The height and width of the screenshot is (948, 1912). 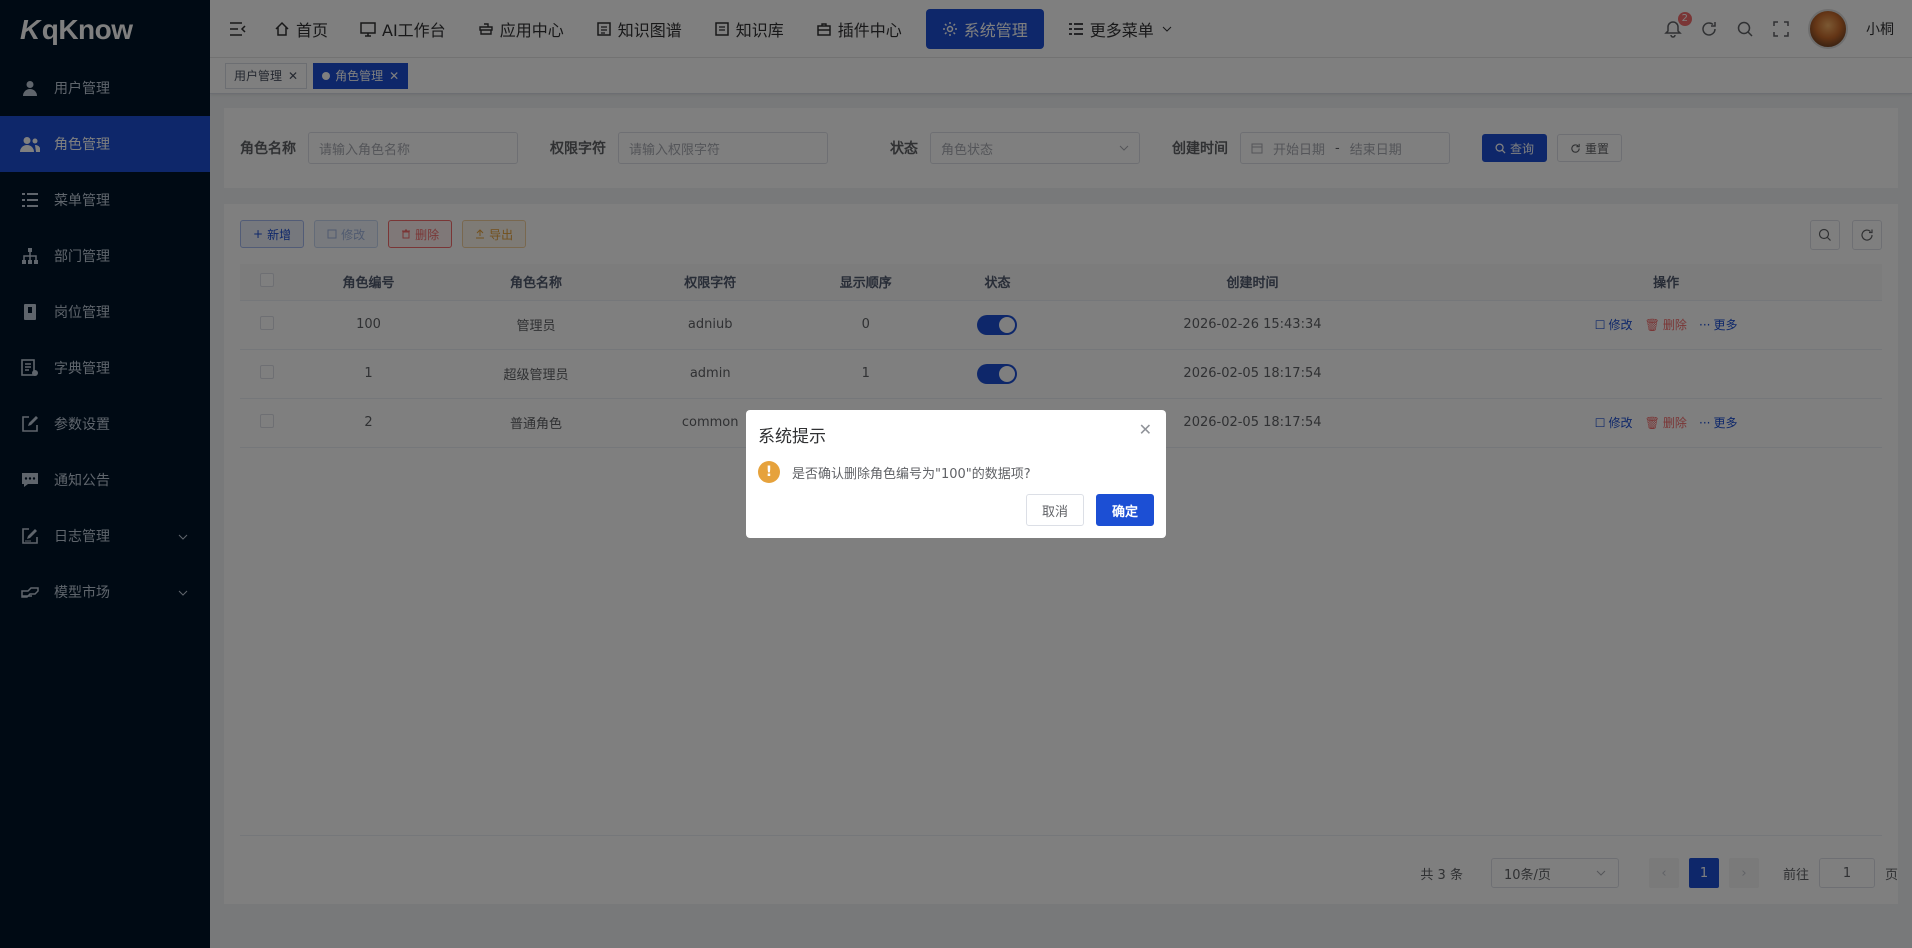 I want to click on confirm-button: 确定, so click(x=1124, y=510).